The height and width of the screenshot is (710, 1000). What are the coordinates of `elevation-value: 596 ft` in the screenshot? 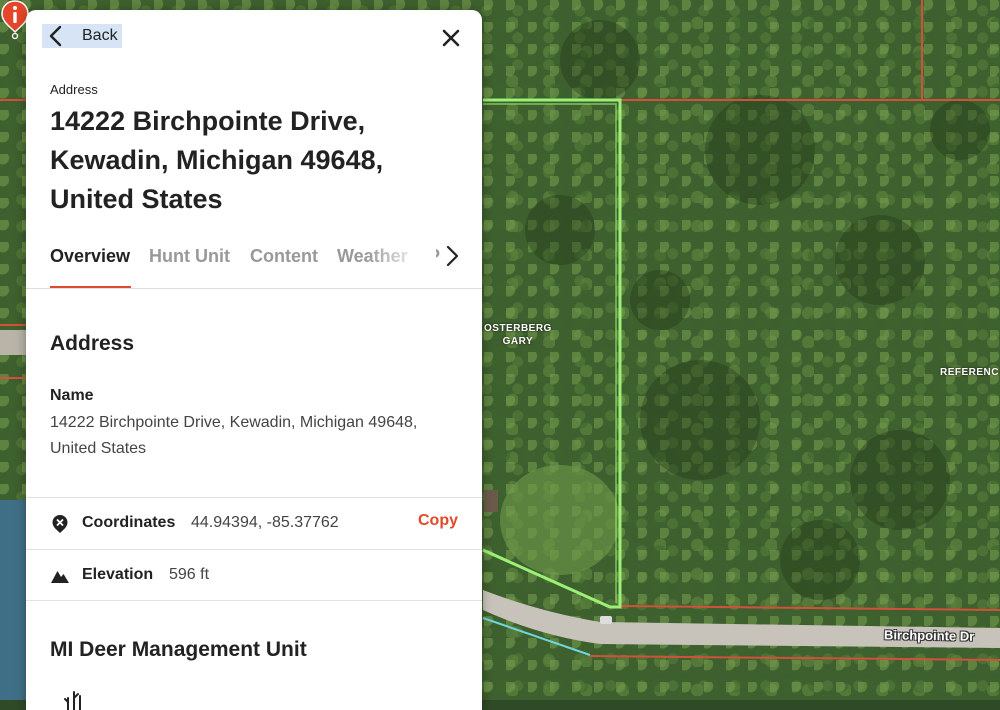 It's located at (189, 574).